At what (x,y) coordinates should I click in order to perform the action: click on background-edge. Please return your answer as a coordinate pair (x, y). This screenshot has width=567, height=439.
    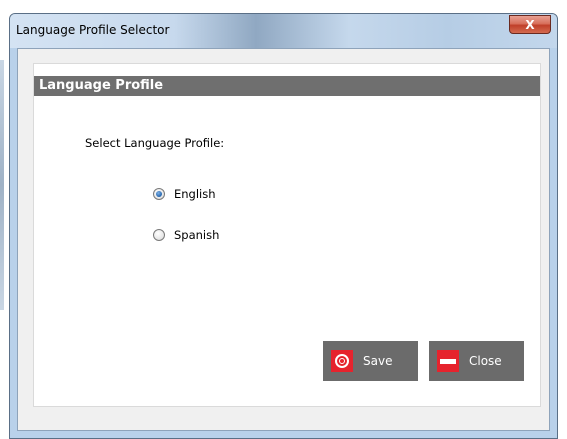
    Looking at the image, I should click on (2, 185).